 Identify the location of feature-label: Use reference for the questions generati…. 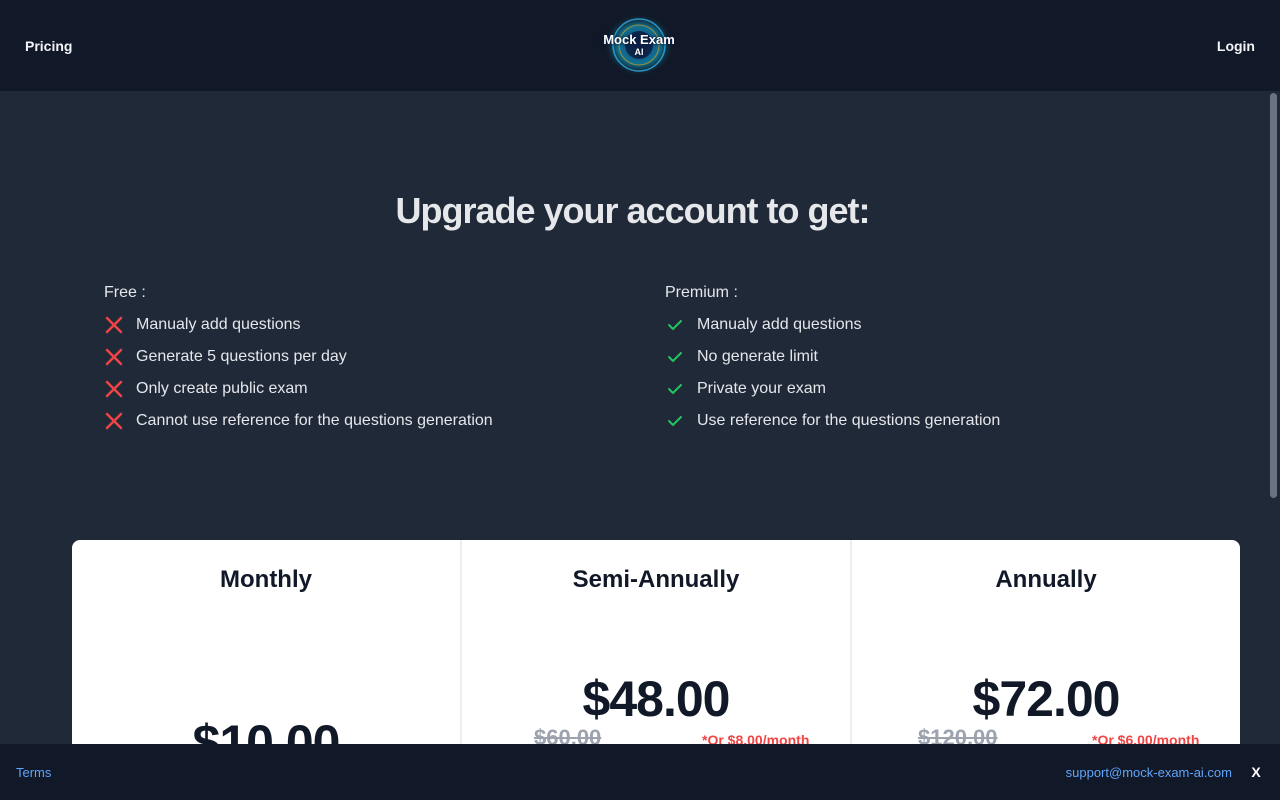
(849, 420).